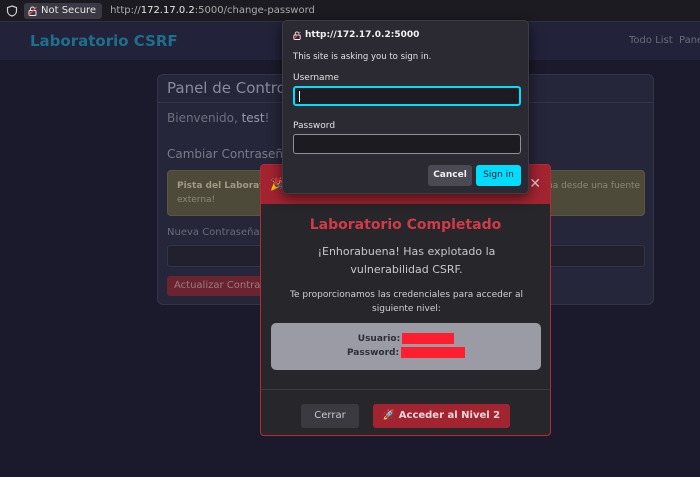 Image resolution: width=700 pixels, height=477 pixels. What do you see at coordinates (223, 186) in the screenshot?
I see `hint-title: Pista del Laborato` at bounding box center [223, 186].